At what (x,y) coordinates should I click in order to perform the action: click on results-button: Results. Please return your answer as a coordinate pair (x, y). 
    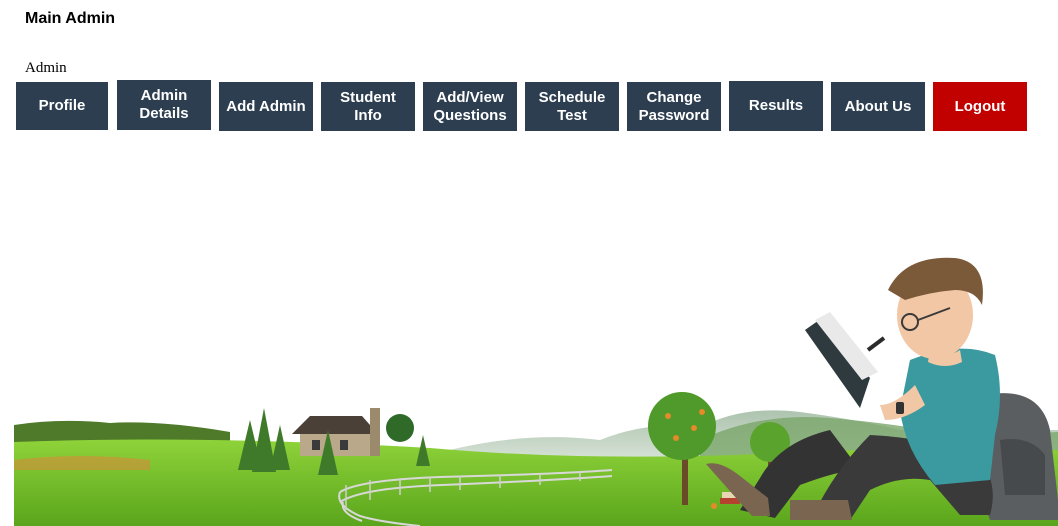
    Looking at the image, I should click on (776, 106).